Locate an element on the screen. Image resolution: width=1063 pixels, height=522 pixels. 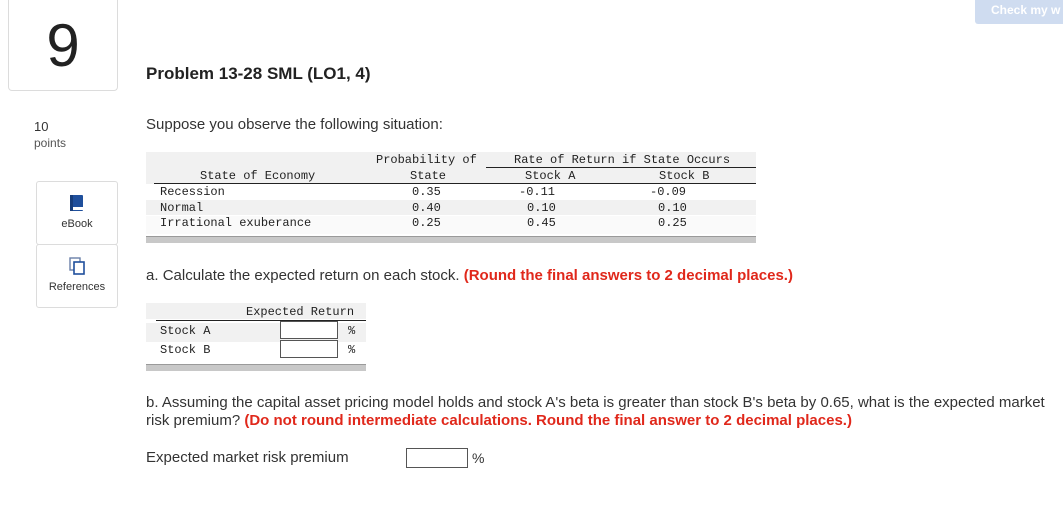
header-stock-a: Stock A is located at coordinates (550, 176).